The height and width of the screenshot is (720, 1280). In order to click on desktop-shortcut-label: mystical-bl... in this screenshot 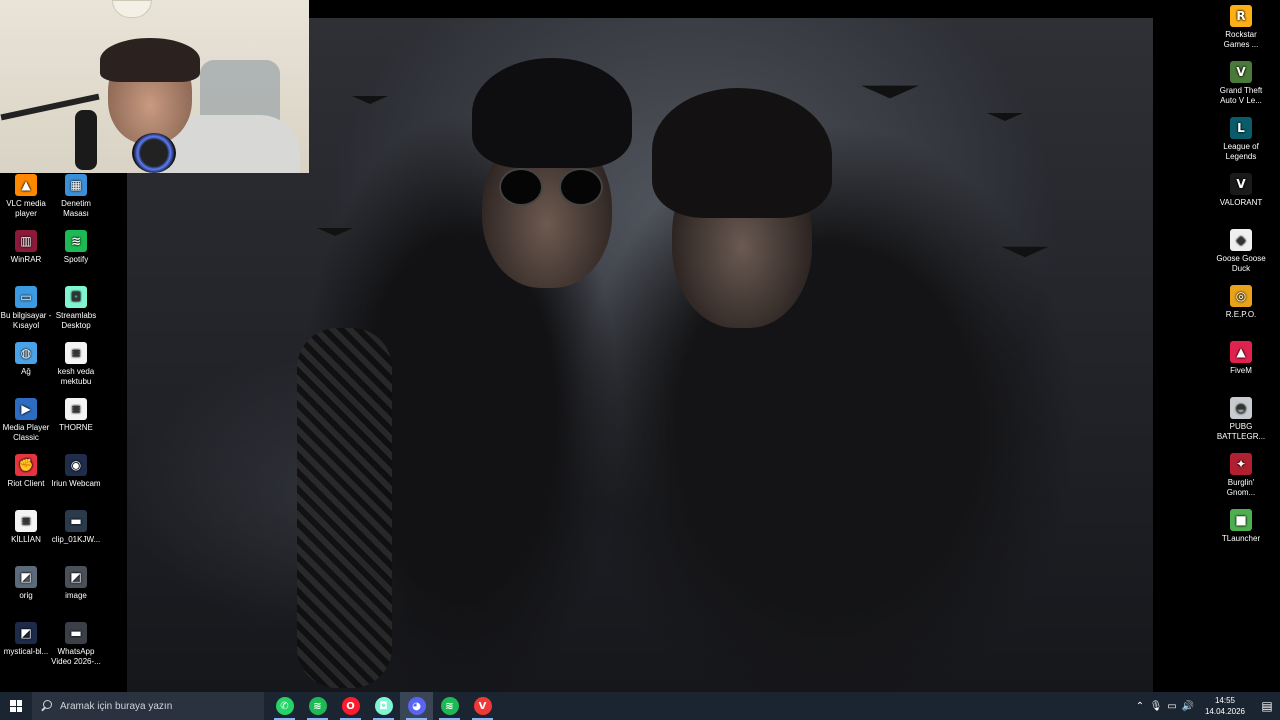, I will do `click(26, 651)`.